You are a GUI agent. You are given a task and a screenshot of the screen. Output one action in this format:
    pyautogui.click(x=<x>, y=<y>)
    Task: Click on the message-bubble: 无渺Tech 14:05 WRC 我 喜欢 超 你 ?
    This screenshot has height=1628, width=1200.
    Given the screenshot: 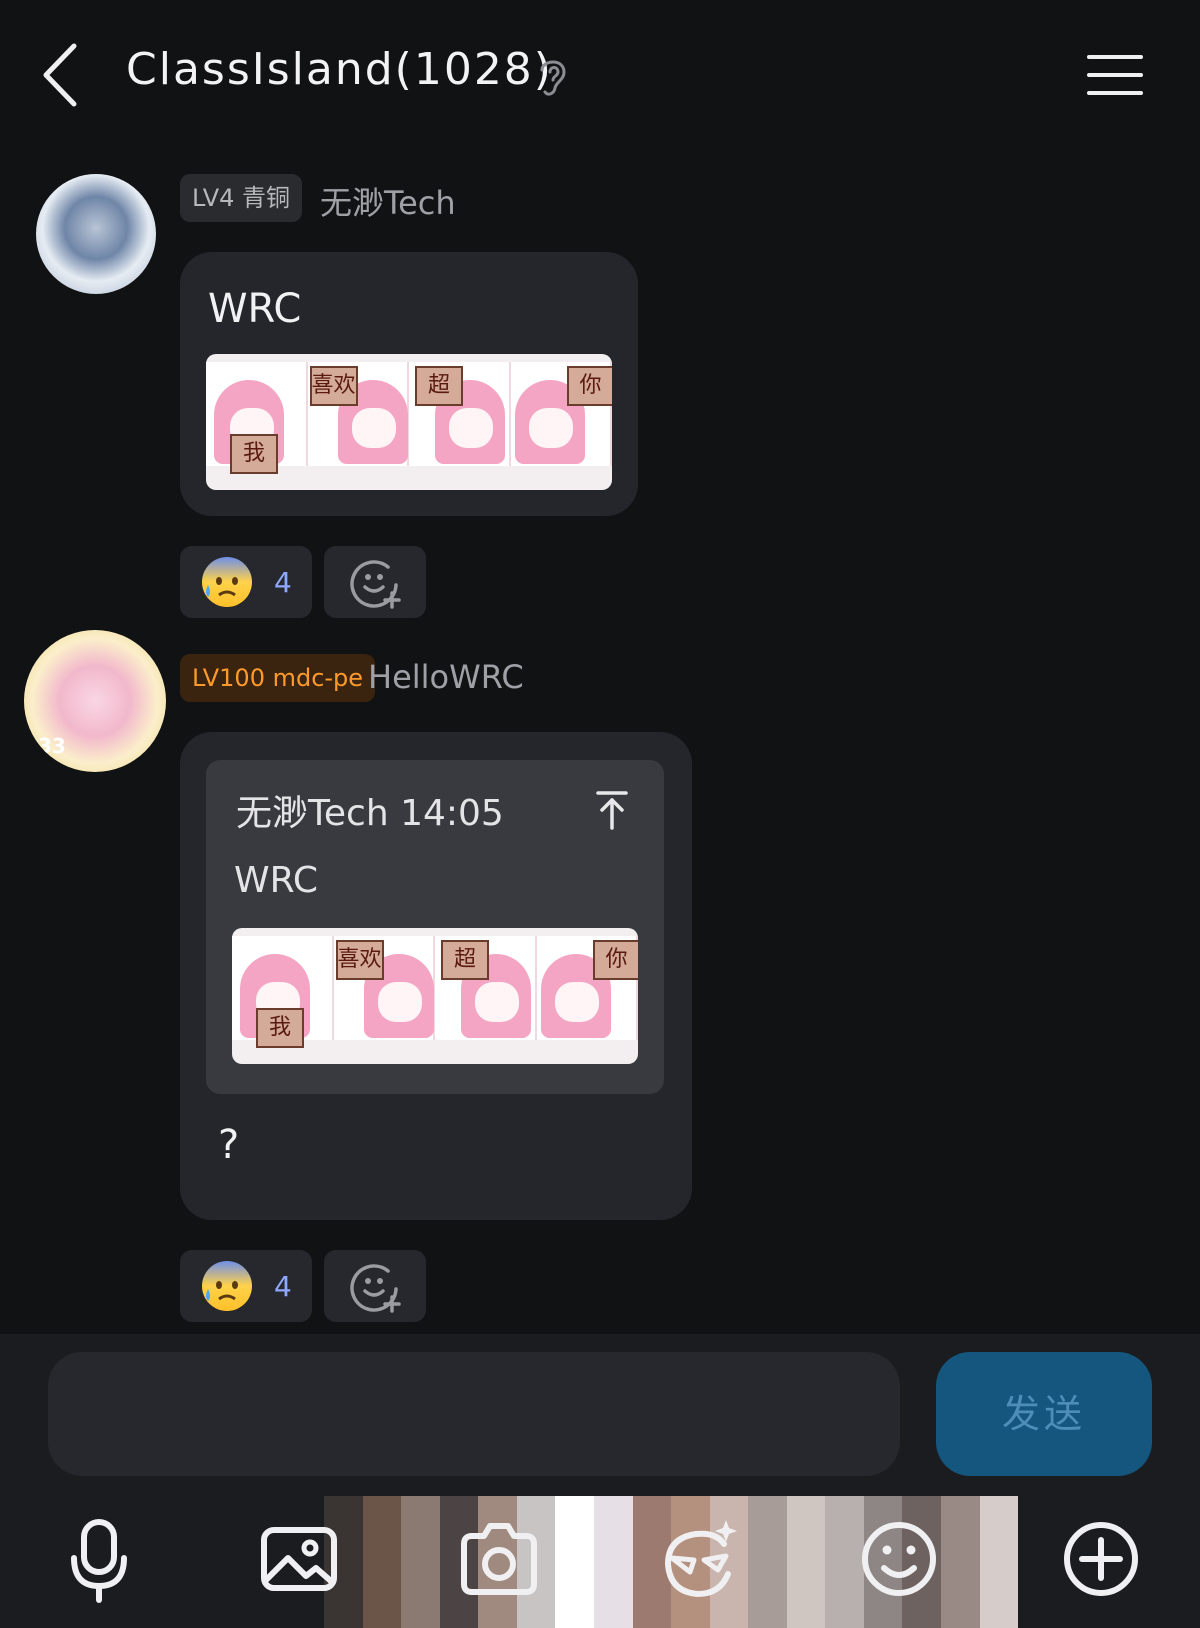 What is the action you would take?
    pyautogui.click(x=436, y=976)
    